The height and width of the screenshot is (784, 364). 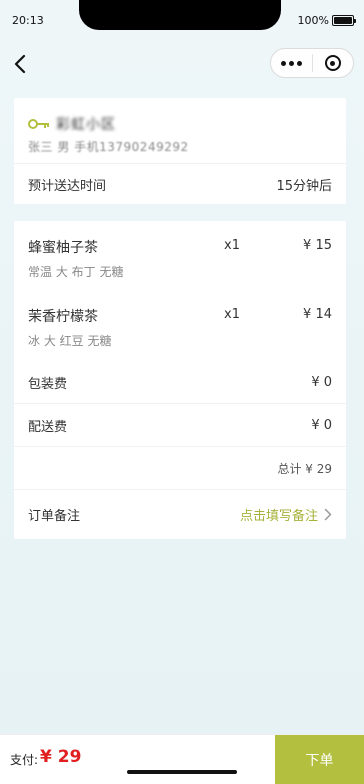 What do you see at coordinates (180, 15) in the screenshot?
I see `device-notch` at bounding box center [180, 15].